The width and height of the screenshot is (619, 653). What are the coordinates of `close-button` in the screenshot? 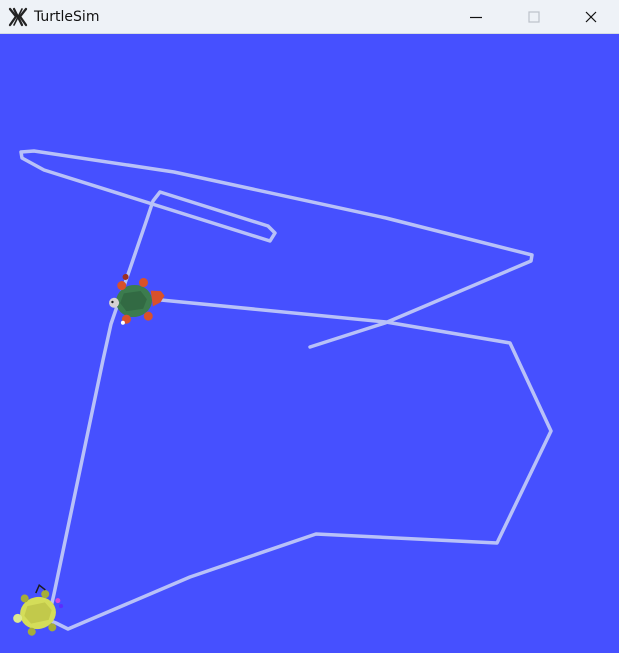 It's located at (590, 17).